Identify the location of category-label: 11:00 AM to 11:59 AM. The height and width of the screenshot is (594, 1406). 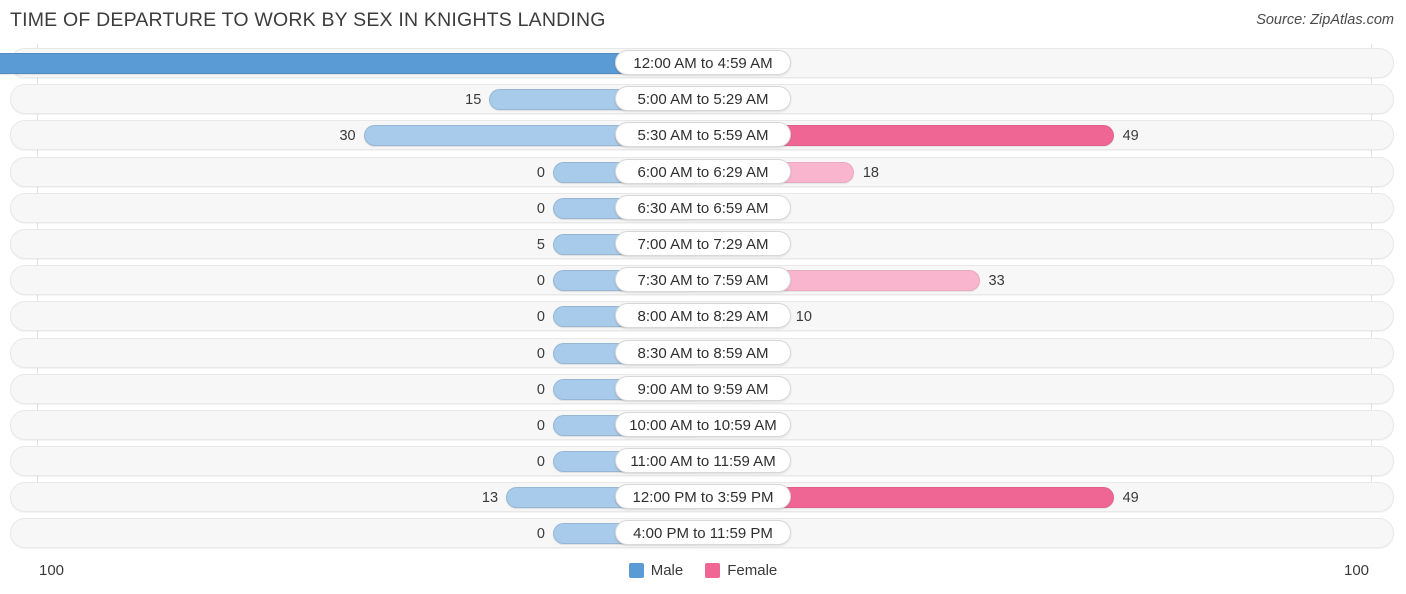
(703, 461).